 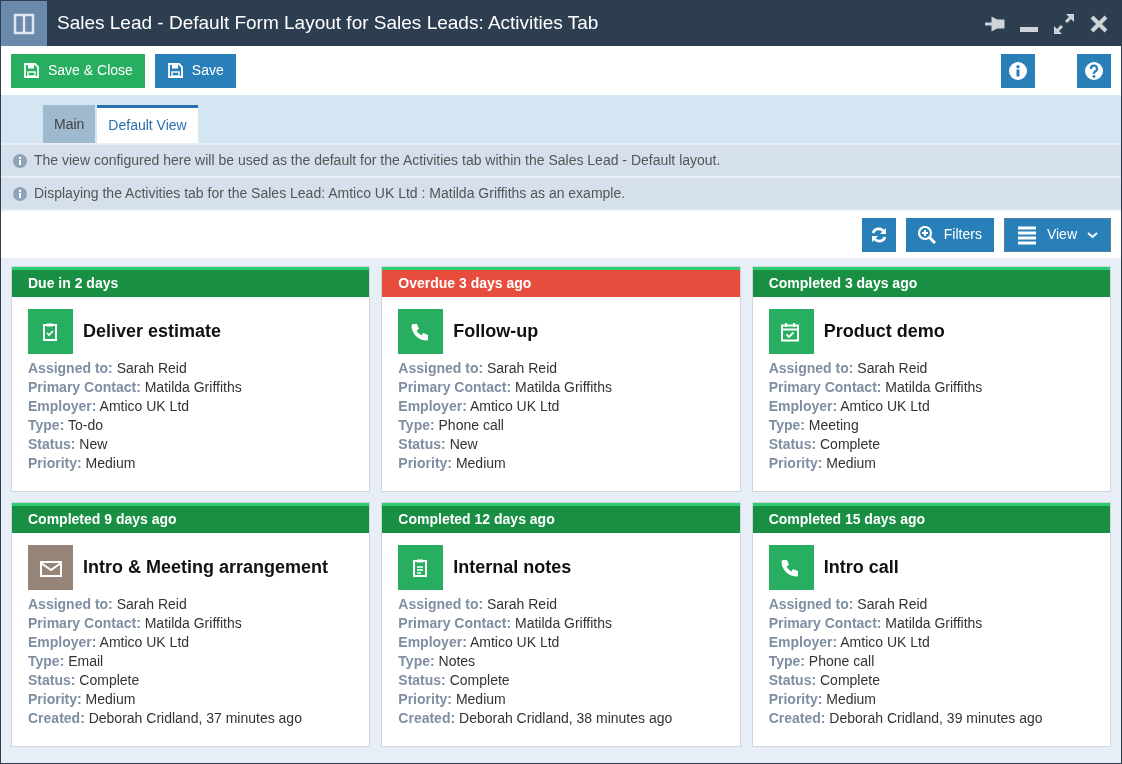 I want to click on refresh-icon, so click(x=878, y=234).